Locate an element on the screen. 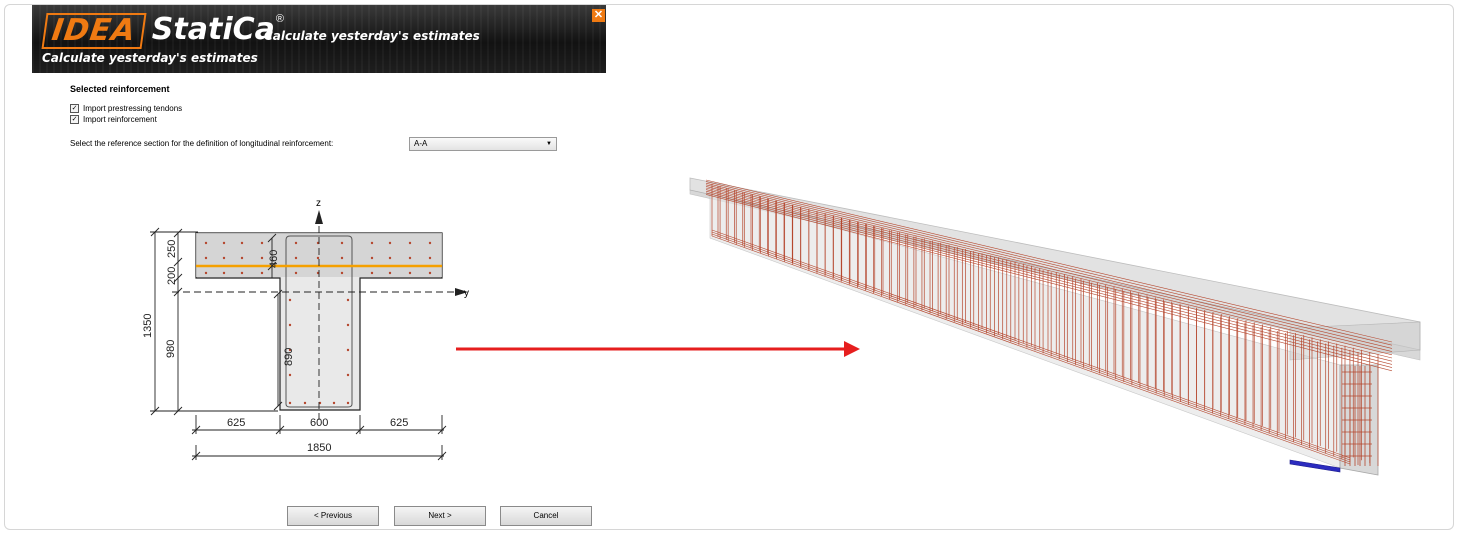 The height and width of the screenshot is (534, 1460). dim-tendon: 460 is located at coordinates (274, 259).